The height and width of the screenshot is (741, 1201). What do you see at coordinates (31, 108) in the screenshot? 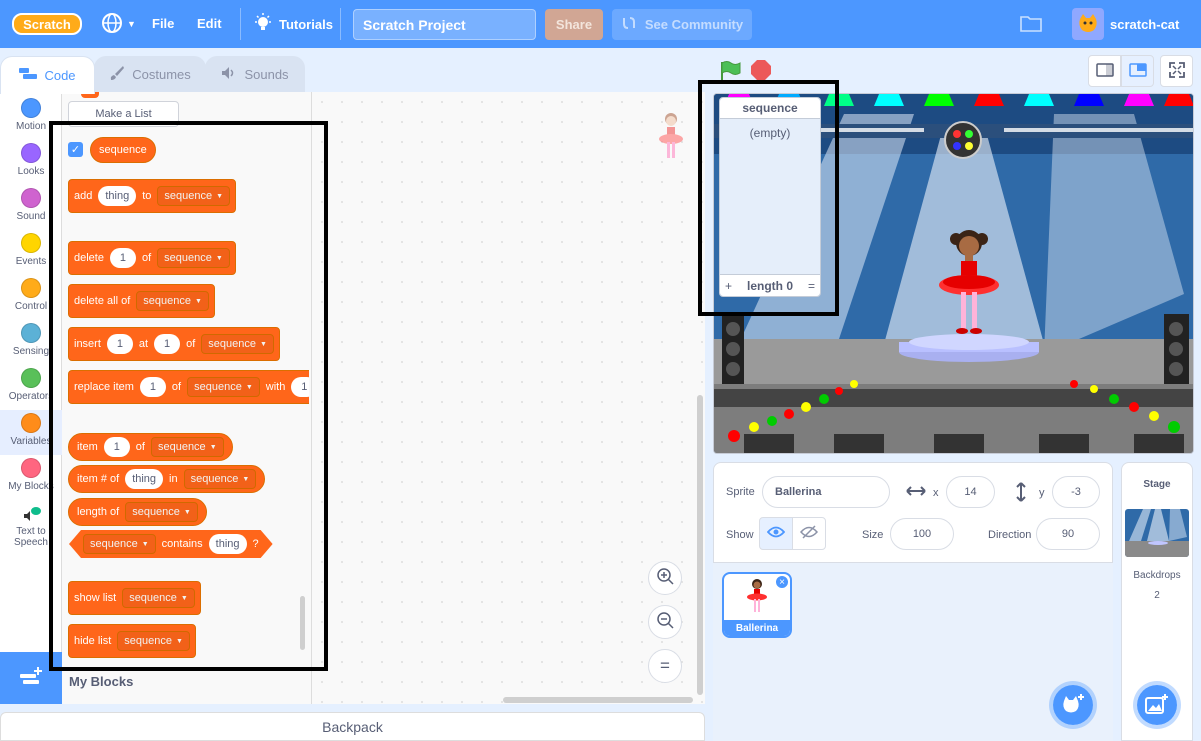
I see `motion-icon` at bounding box center [31, 108].